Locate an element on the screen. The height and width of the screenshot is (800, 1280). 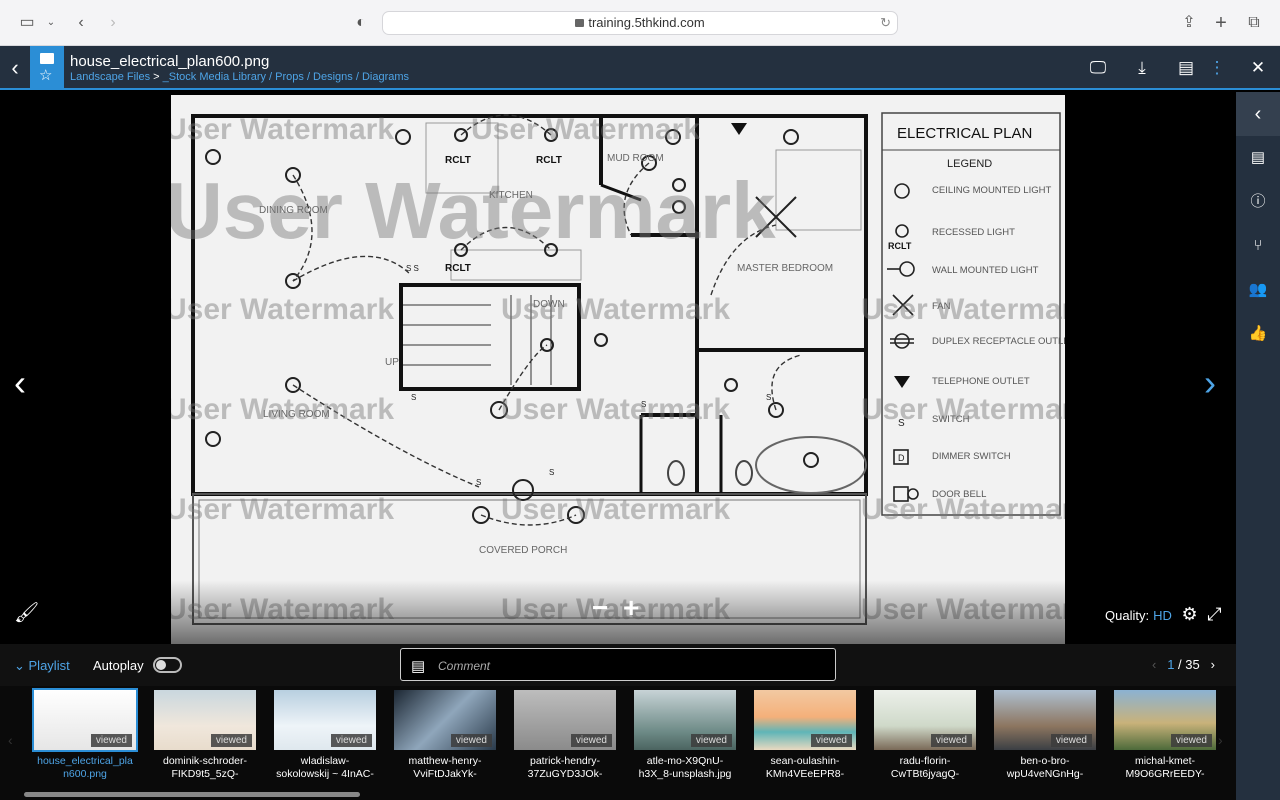
horizontal-scrollbar is located at coordinates (192, 794).